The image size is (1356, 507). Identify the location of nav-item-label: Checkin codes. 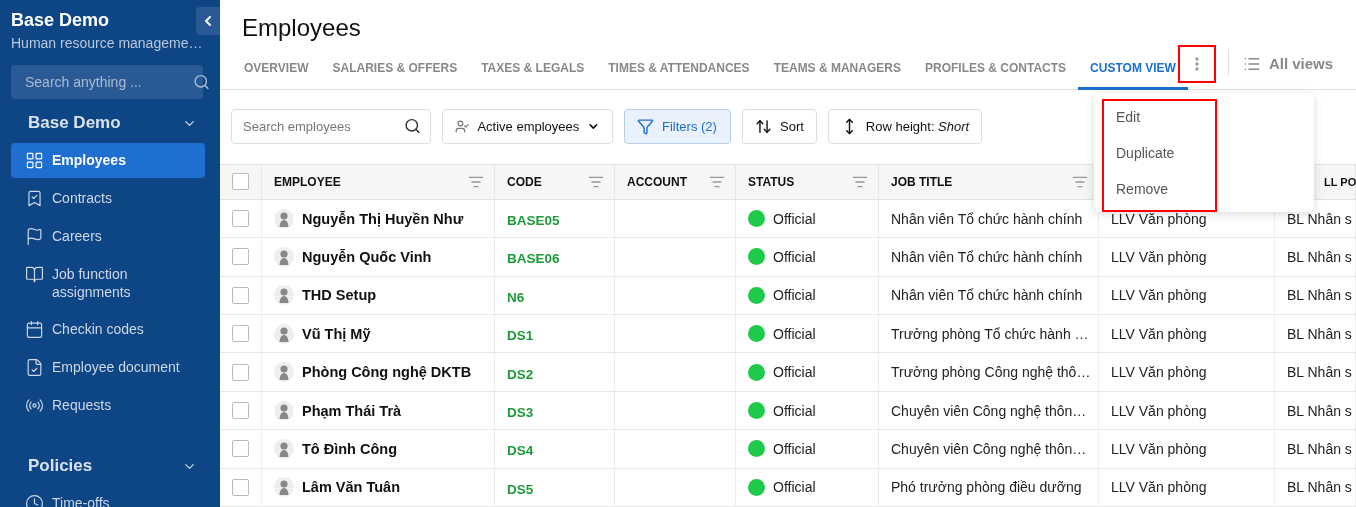
(98, 329).